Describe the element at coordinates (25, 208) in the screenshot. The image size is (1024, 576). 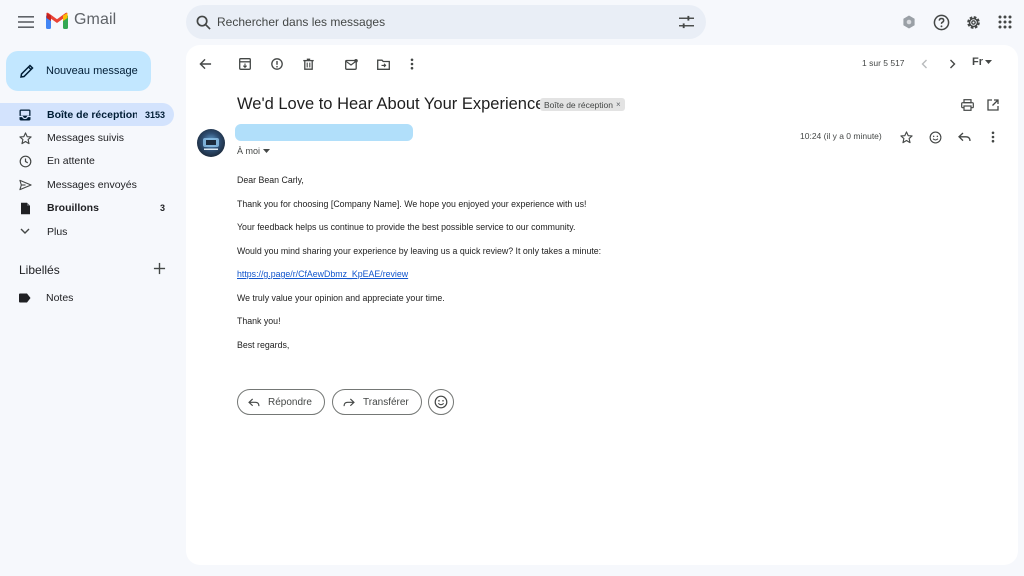
I see `draft-icon` at that location.